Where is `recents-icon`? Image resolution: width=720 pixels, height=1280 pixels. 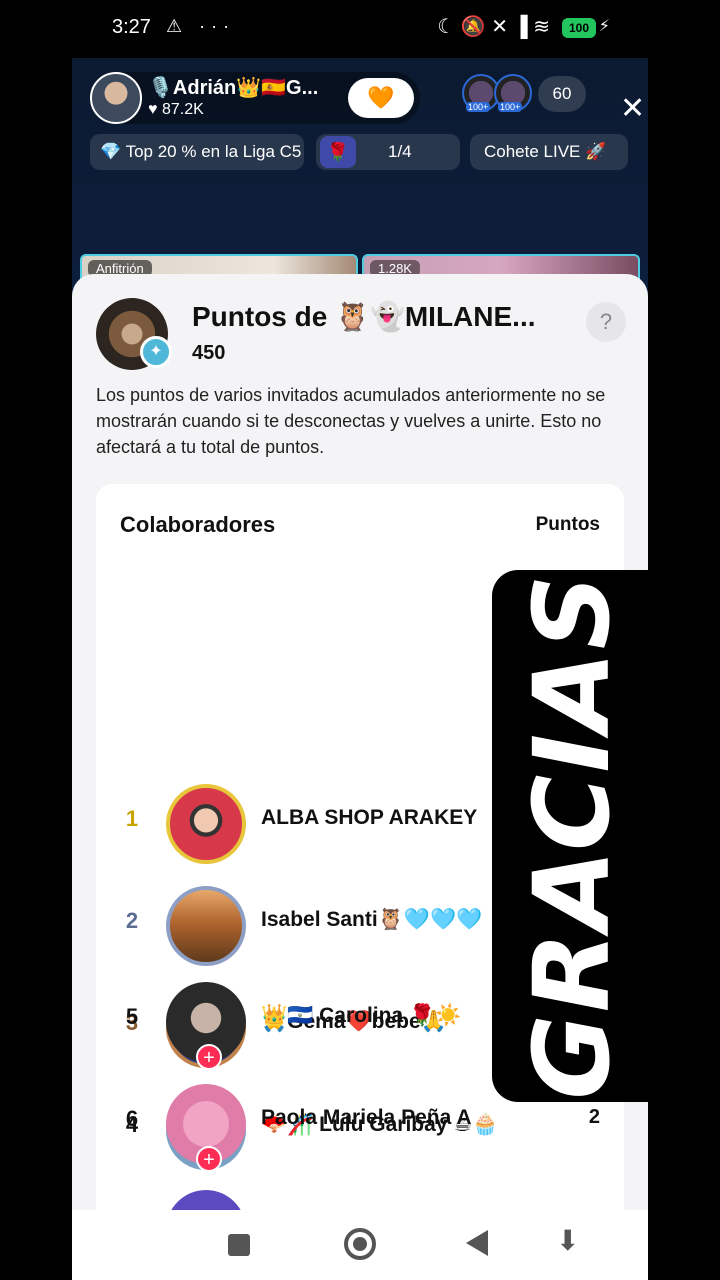
recents-icon is located at coordinates (239, 1245).